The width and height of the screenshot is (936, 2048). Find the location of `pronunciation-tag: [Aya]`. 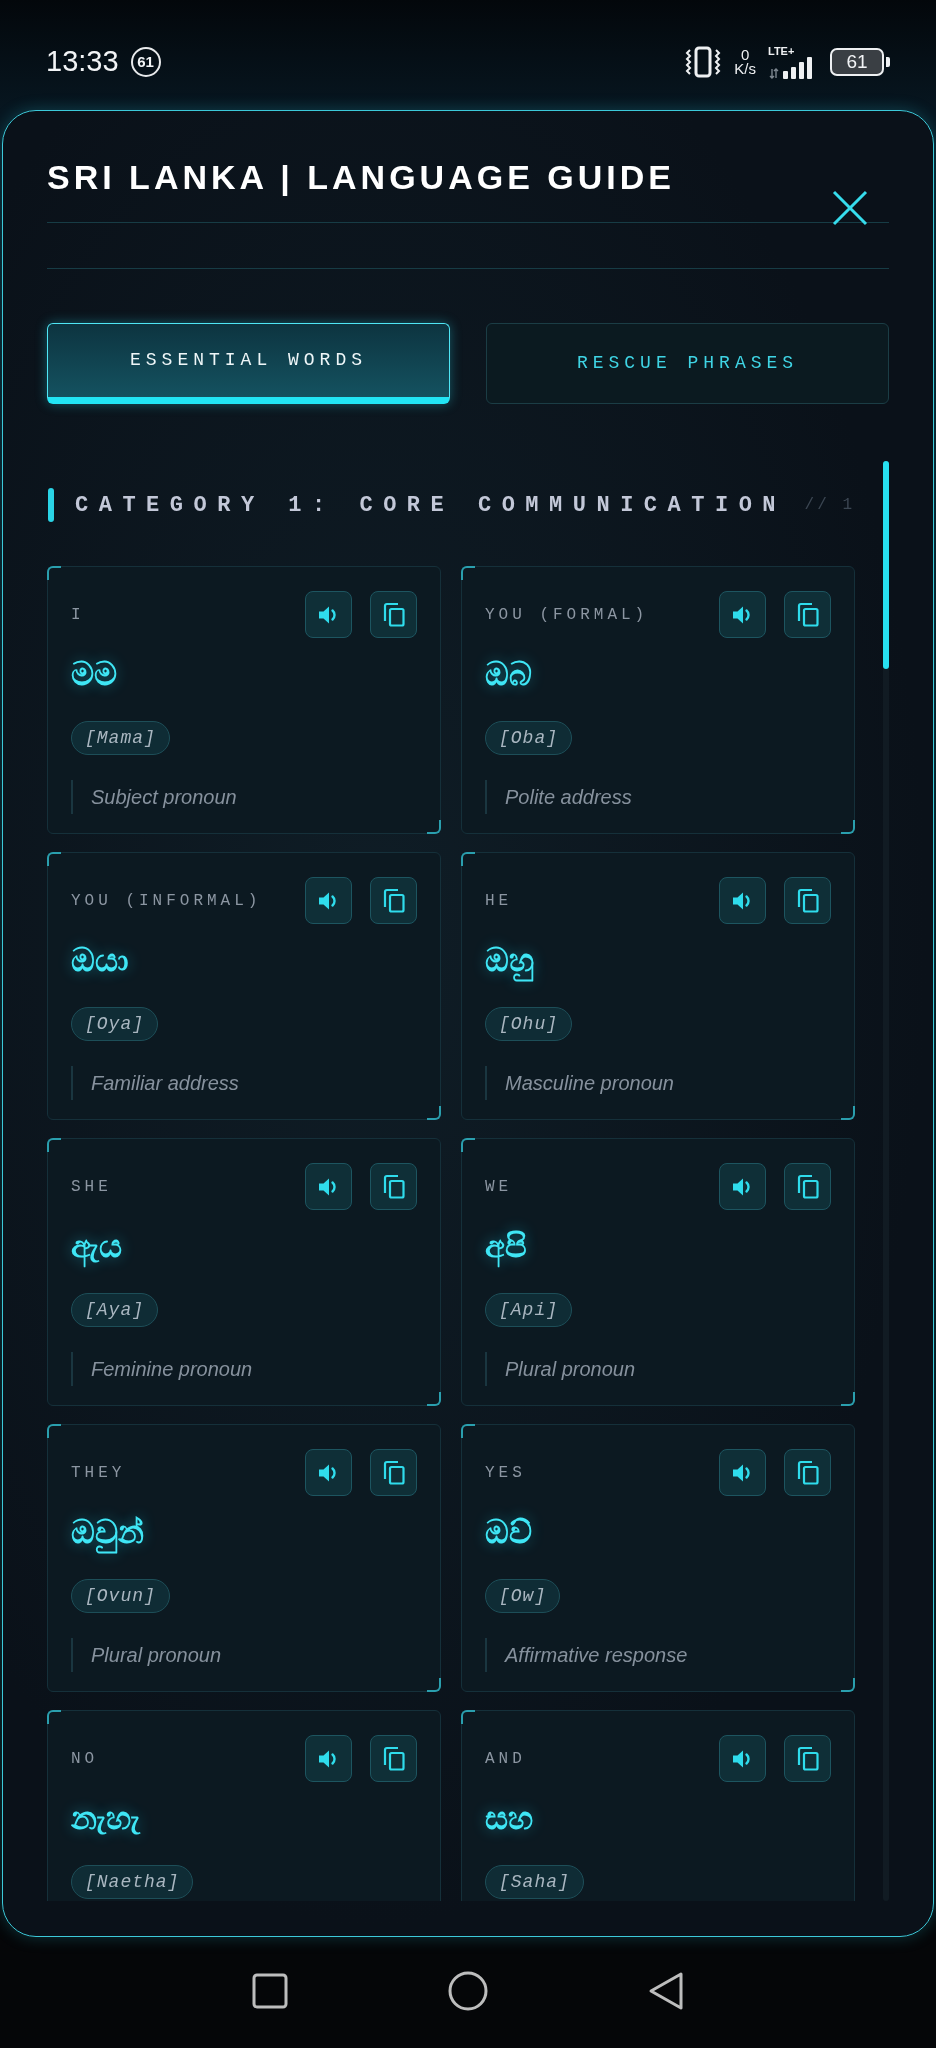

pronunciation-tag: [Aya] is located at coordinates (114, 1310).